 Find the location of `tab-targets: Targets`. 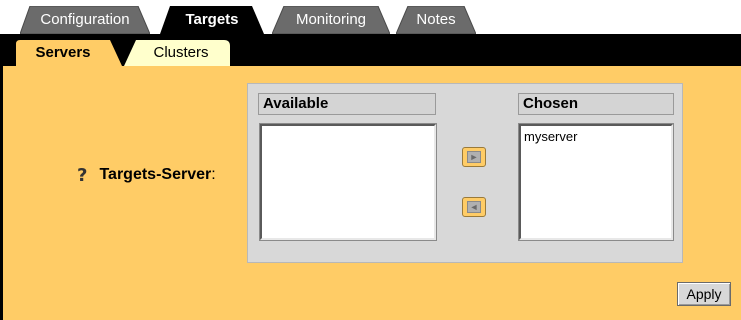

tab-targets: Targets is located at coordinates (212, 20).